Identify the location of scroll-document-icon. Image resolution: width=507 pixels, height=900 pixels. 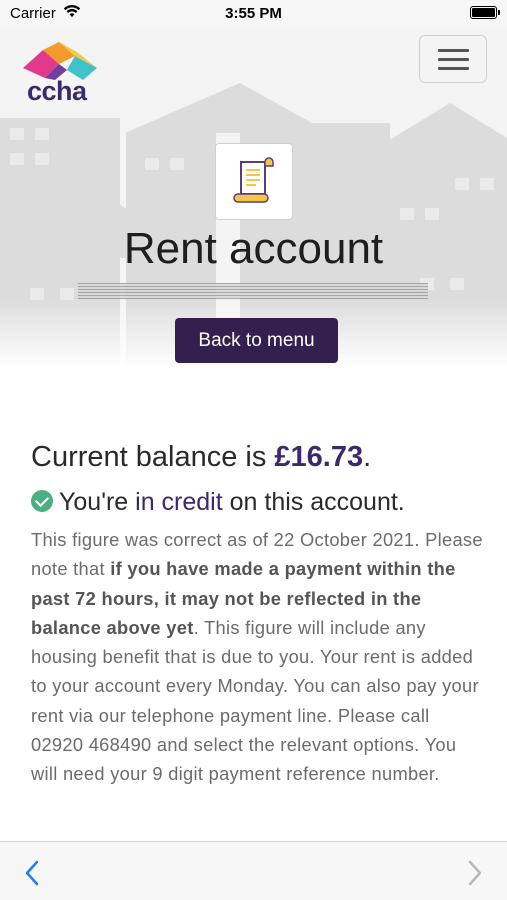
(253, 180).